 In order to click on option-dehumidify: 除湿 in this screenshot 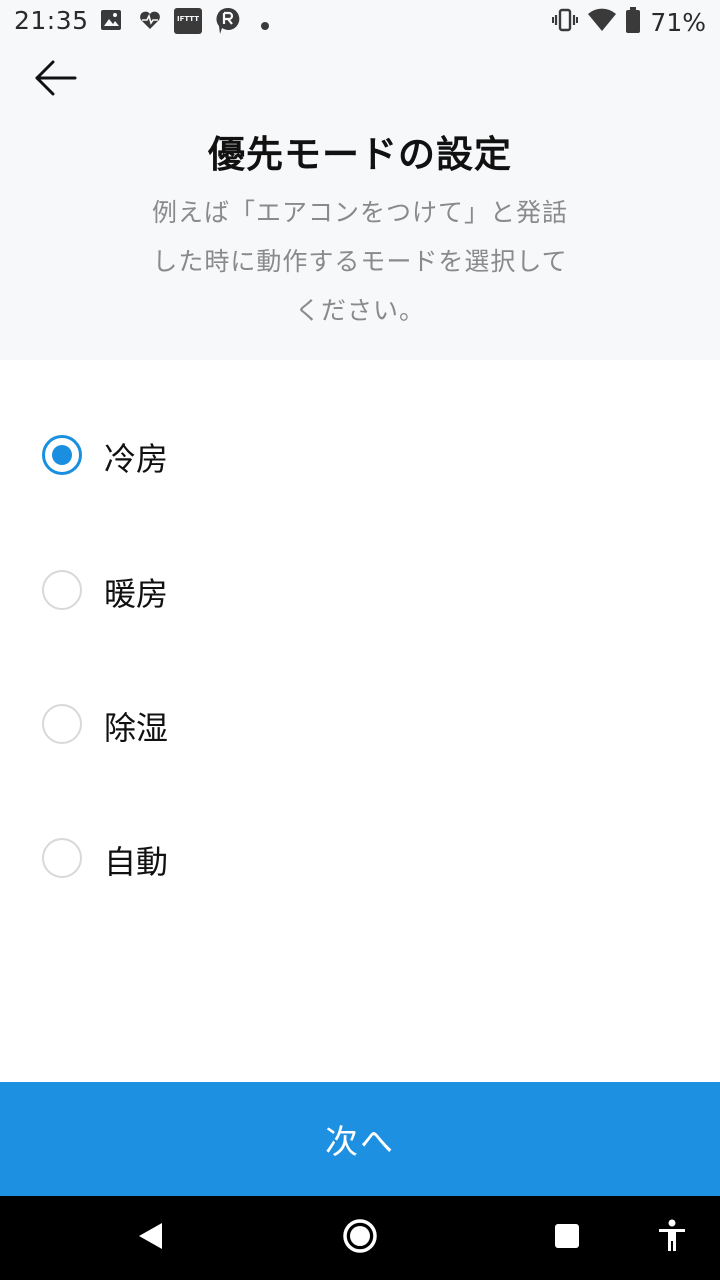, I will do `click(360, 726)`.